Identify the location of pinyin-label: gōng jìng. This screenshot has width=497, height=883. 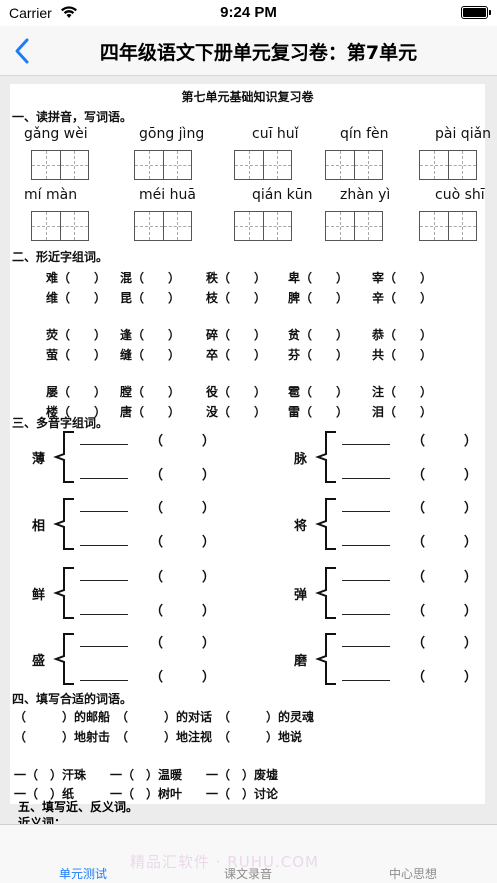
(172, 134).